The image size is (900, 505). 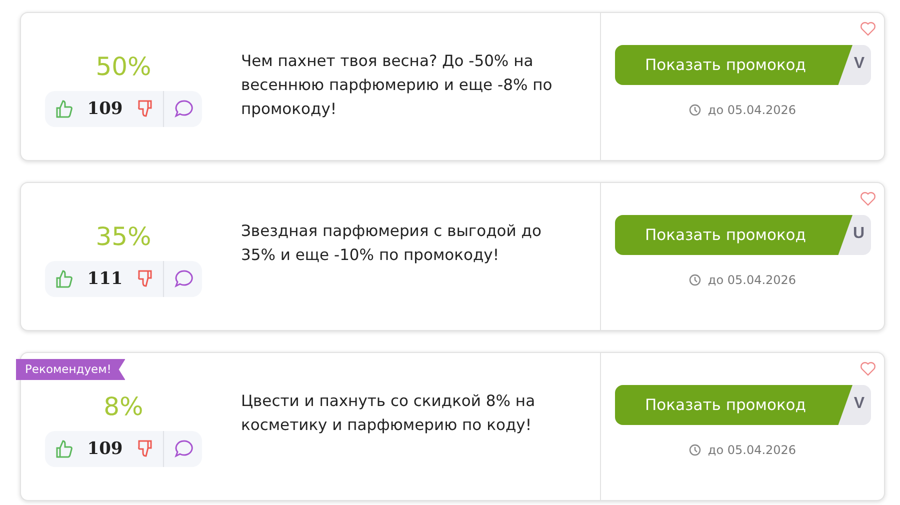 What do you see at coordinates (388, 413) in the screenshot?
I see `offer-description: Цвести и пахнуть со скидкой 8% на косметику и парфюмерию по коду!` at bounding box center [388, 413].